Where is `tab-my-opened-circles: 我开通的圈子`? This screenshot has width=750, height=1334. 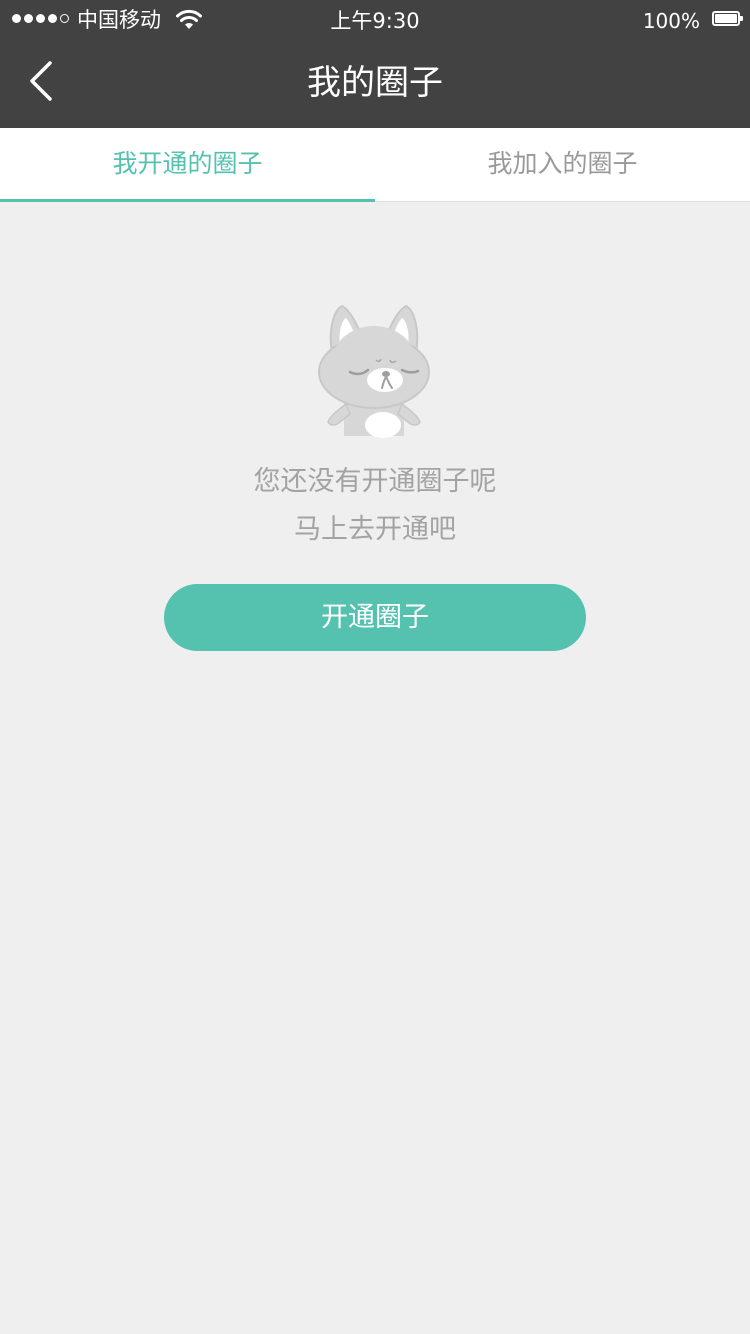 tab-my-opened-circles: 我开通的圈子 is located at coordinates (187, 165).